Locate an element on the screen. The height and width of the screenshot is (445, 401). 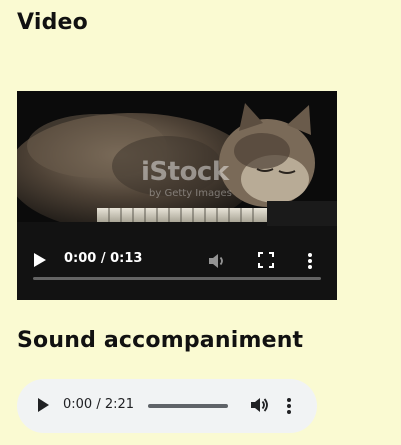
fullscreen-icon is located at coordinates (266, 260).